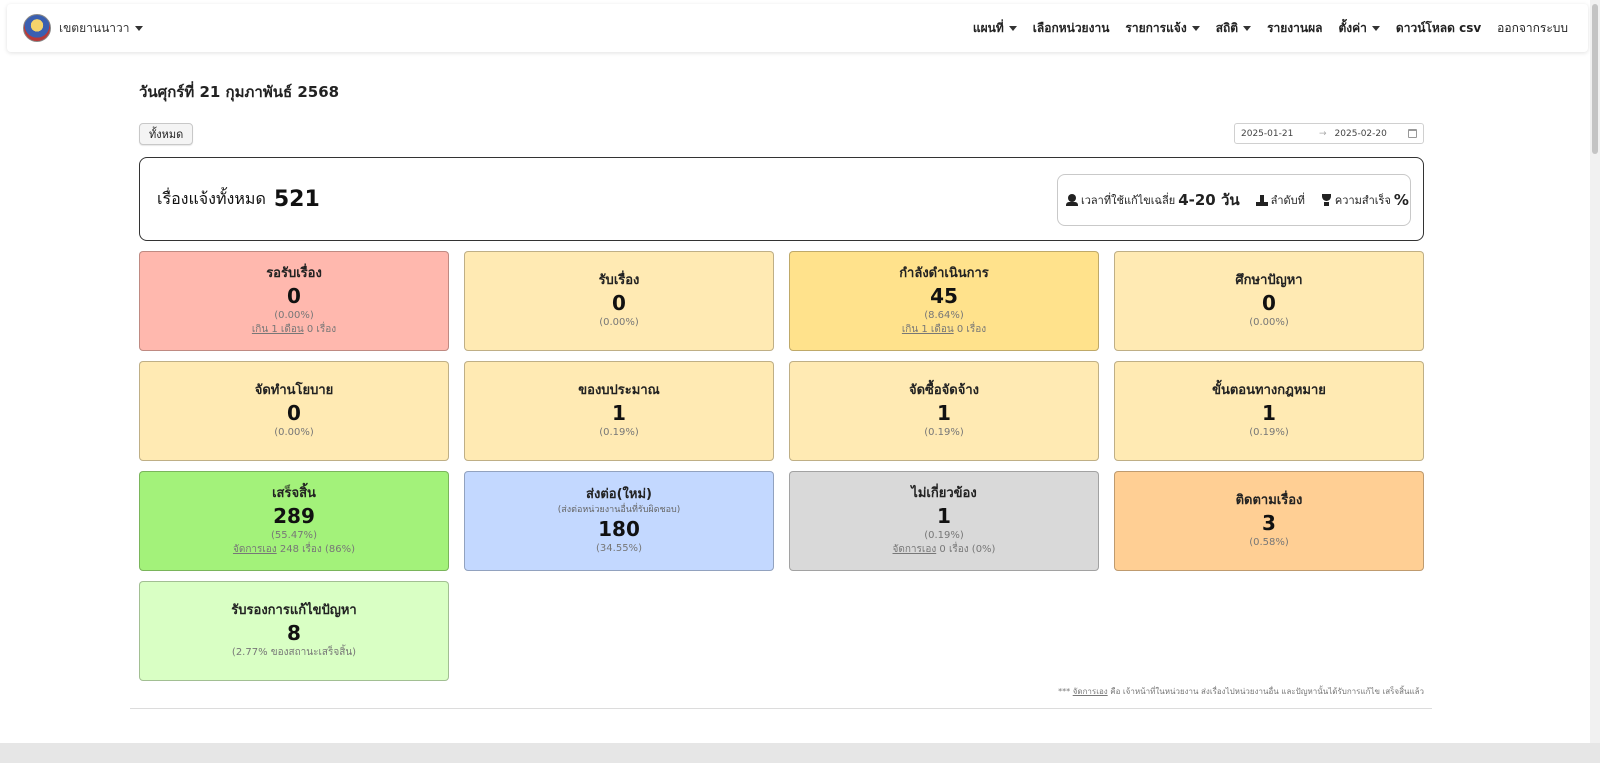 This screenshot has width=1600, height=763. I want to click on status-card: รับเรื่อง 0 (0.00%), so click(619, 301).